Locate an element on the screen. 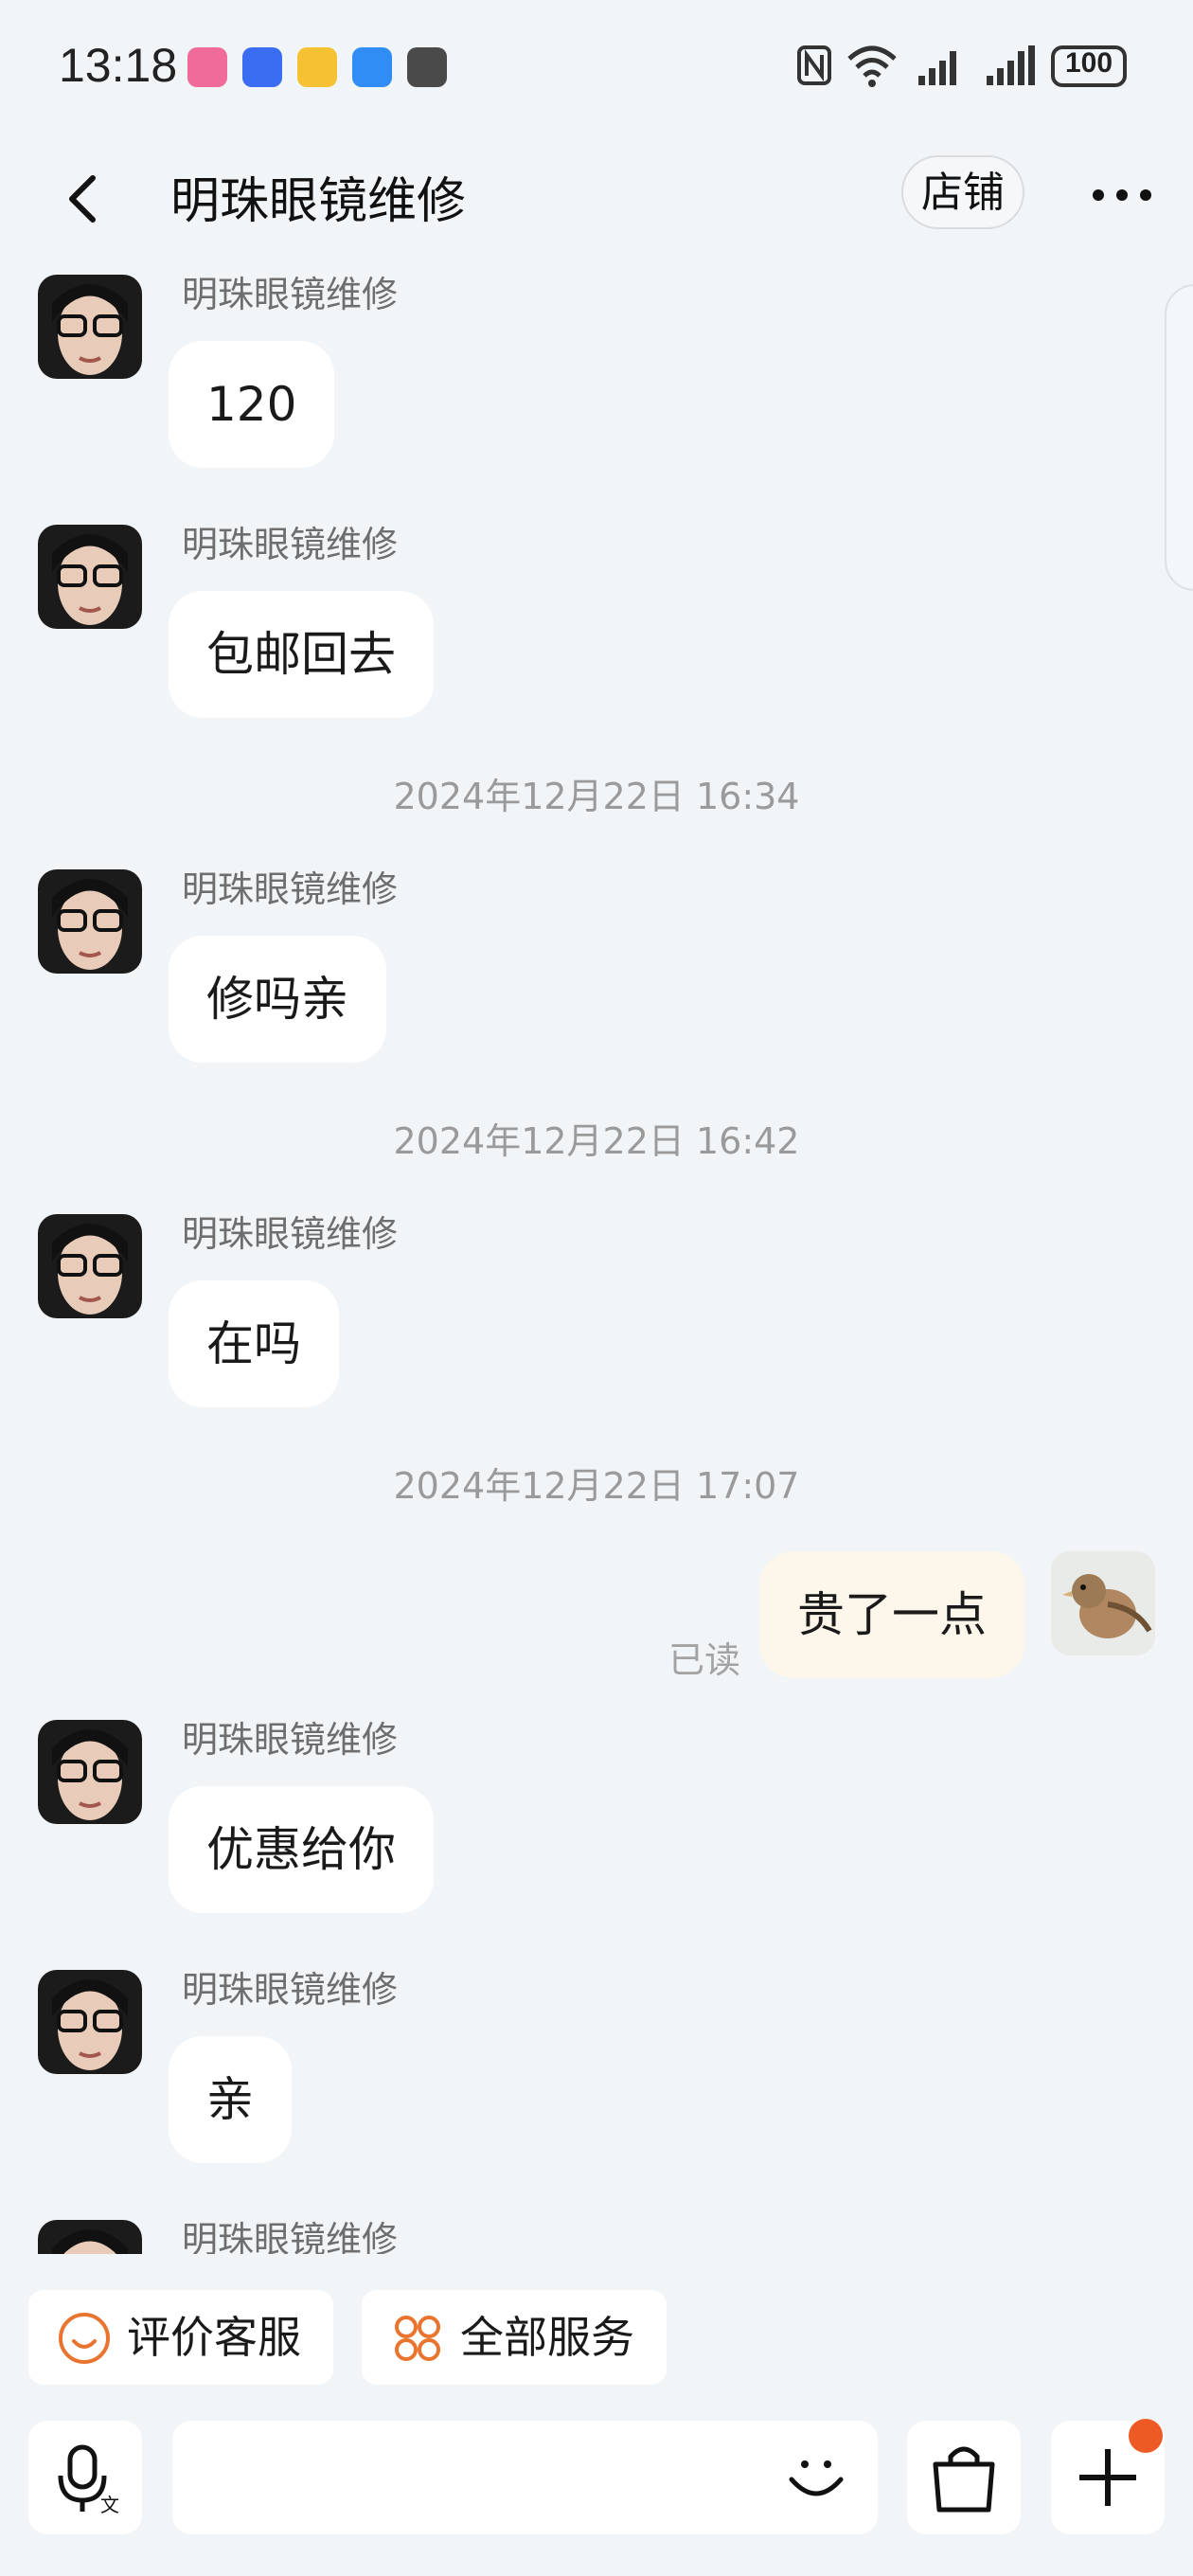 This screenshot has width=1193, height=2576. back-arrow-icon is located at coordinates (85, 198).